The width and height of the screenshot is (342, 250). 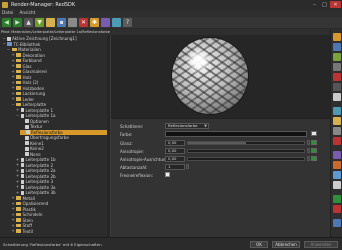 I want to click on tree-item: + Leiterplatte 2a, so click(x=36, y=170).